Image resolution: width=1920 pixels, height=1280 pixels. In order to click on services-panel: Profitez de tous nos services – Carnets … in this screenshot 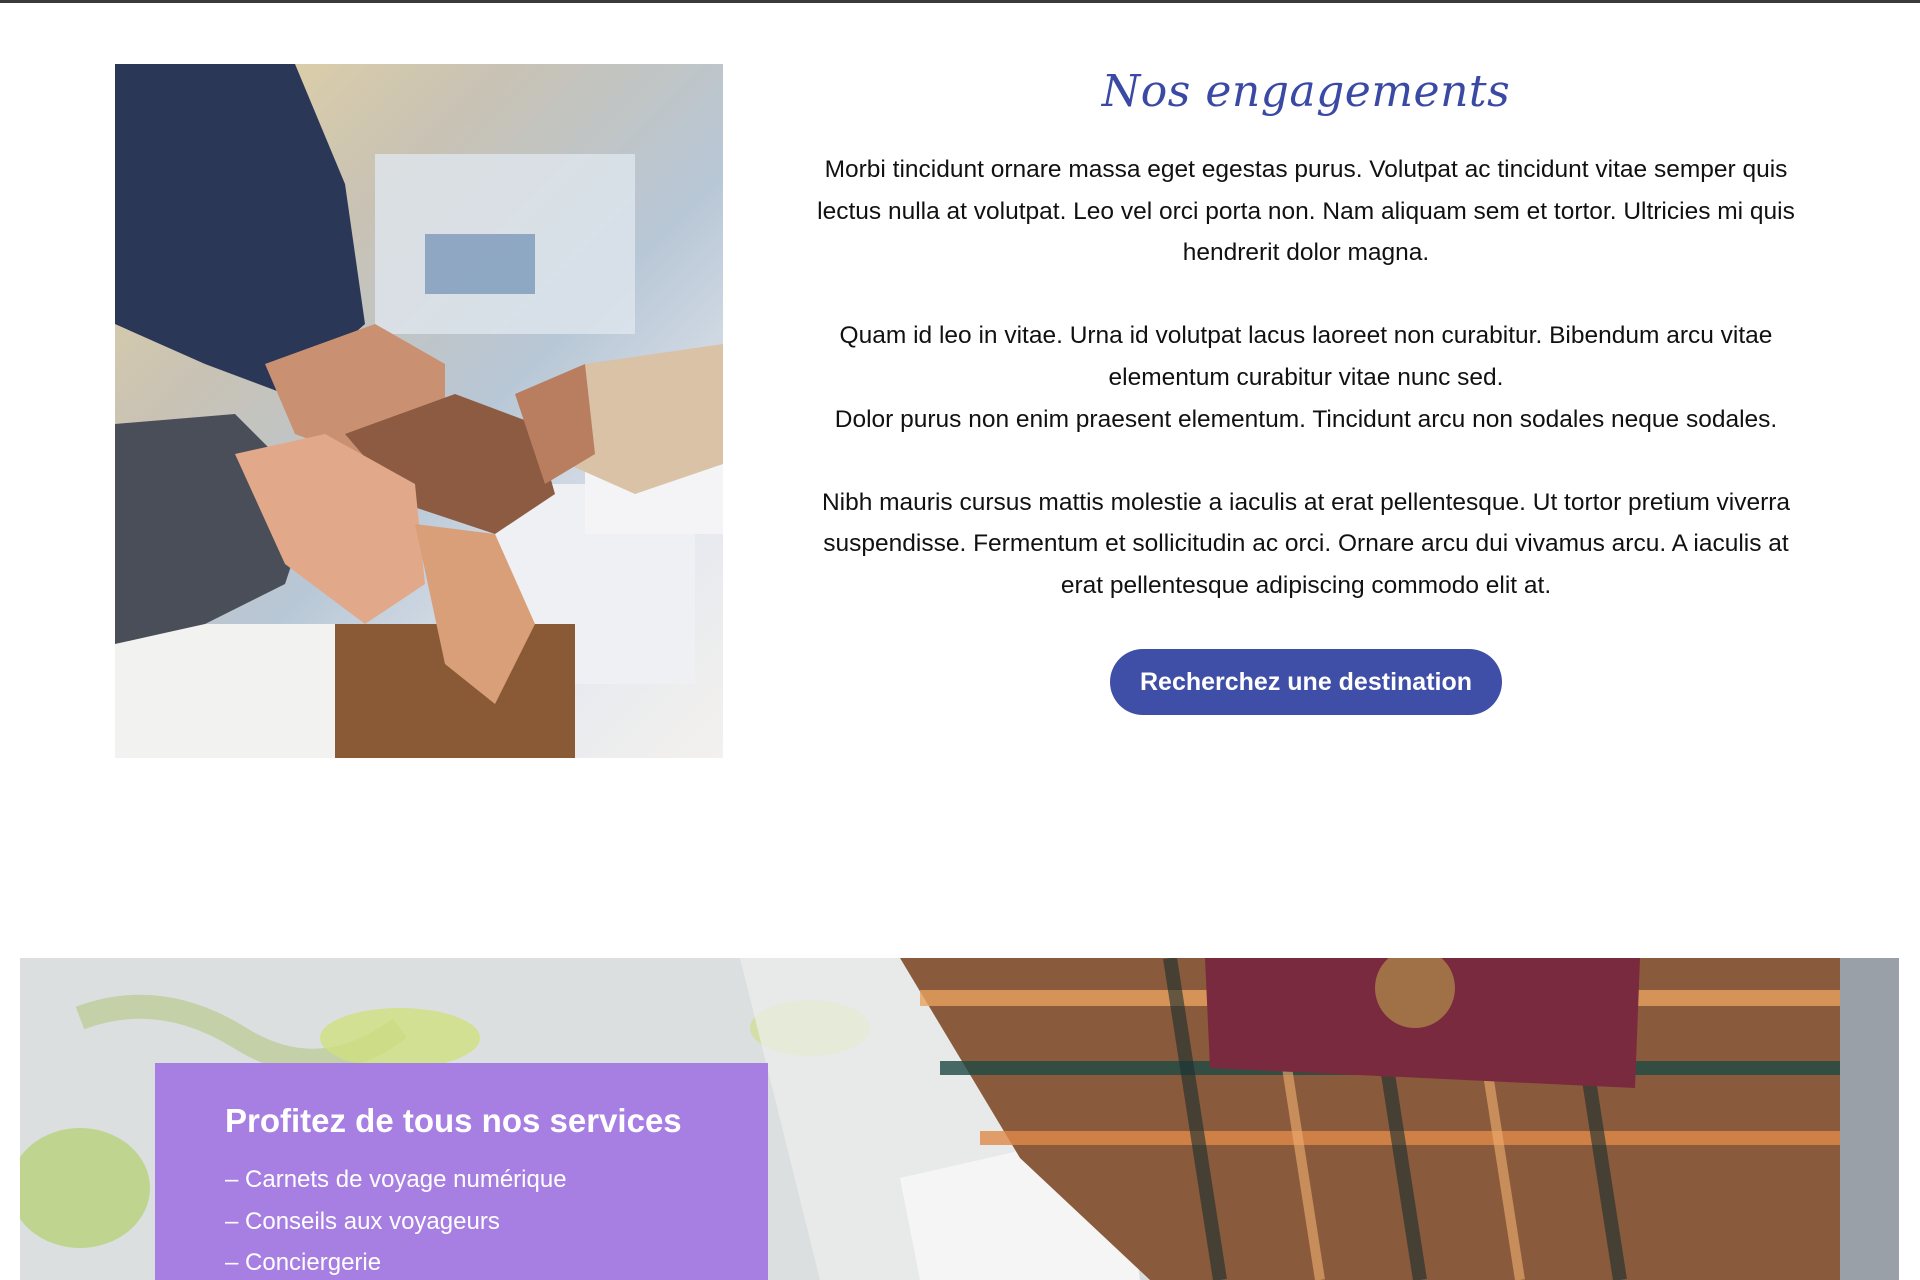, I will do `click(461, 1171)`.